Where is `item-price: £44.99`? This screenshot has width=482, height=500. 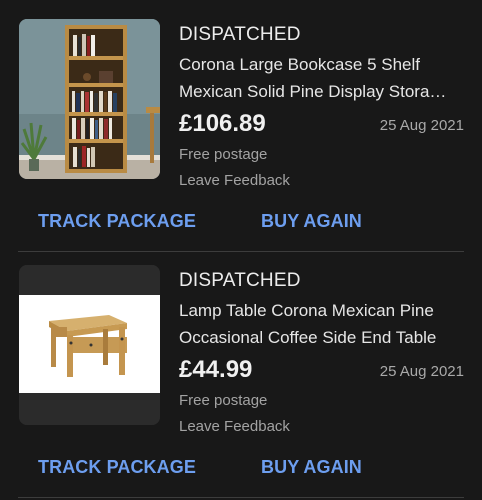 item-price: £44.99 is located at coordinates (216, 369).